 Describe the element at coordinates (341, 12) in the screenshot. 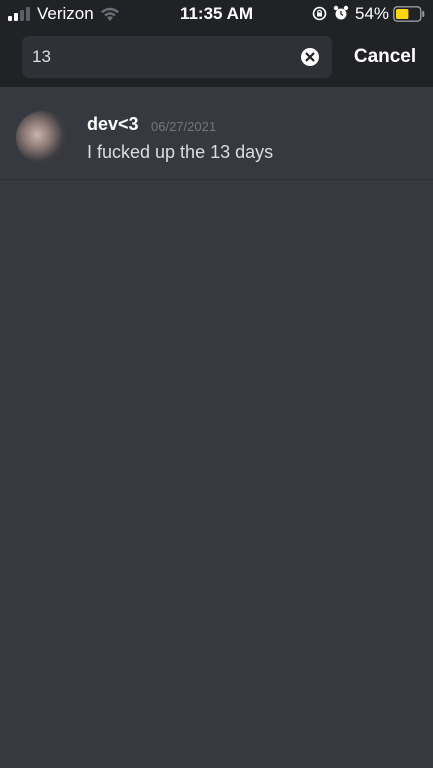

I see `alarm-icon` at that location.